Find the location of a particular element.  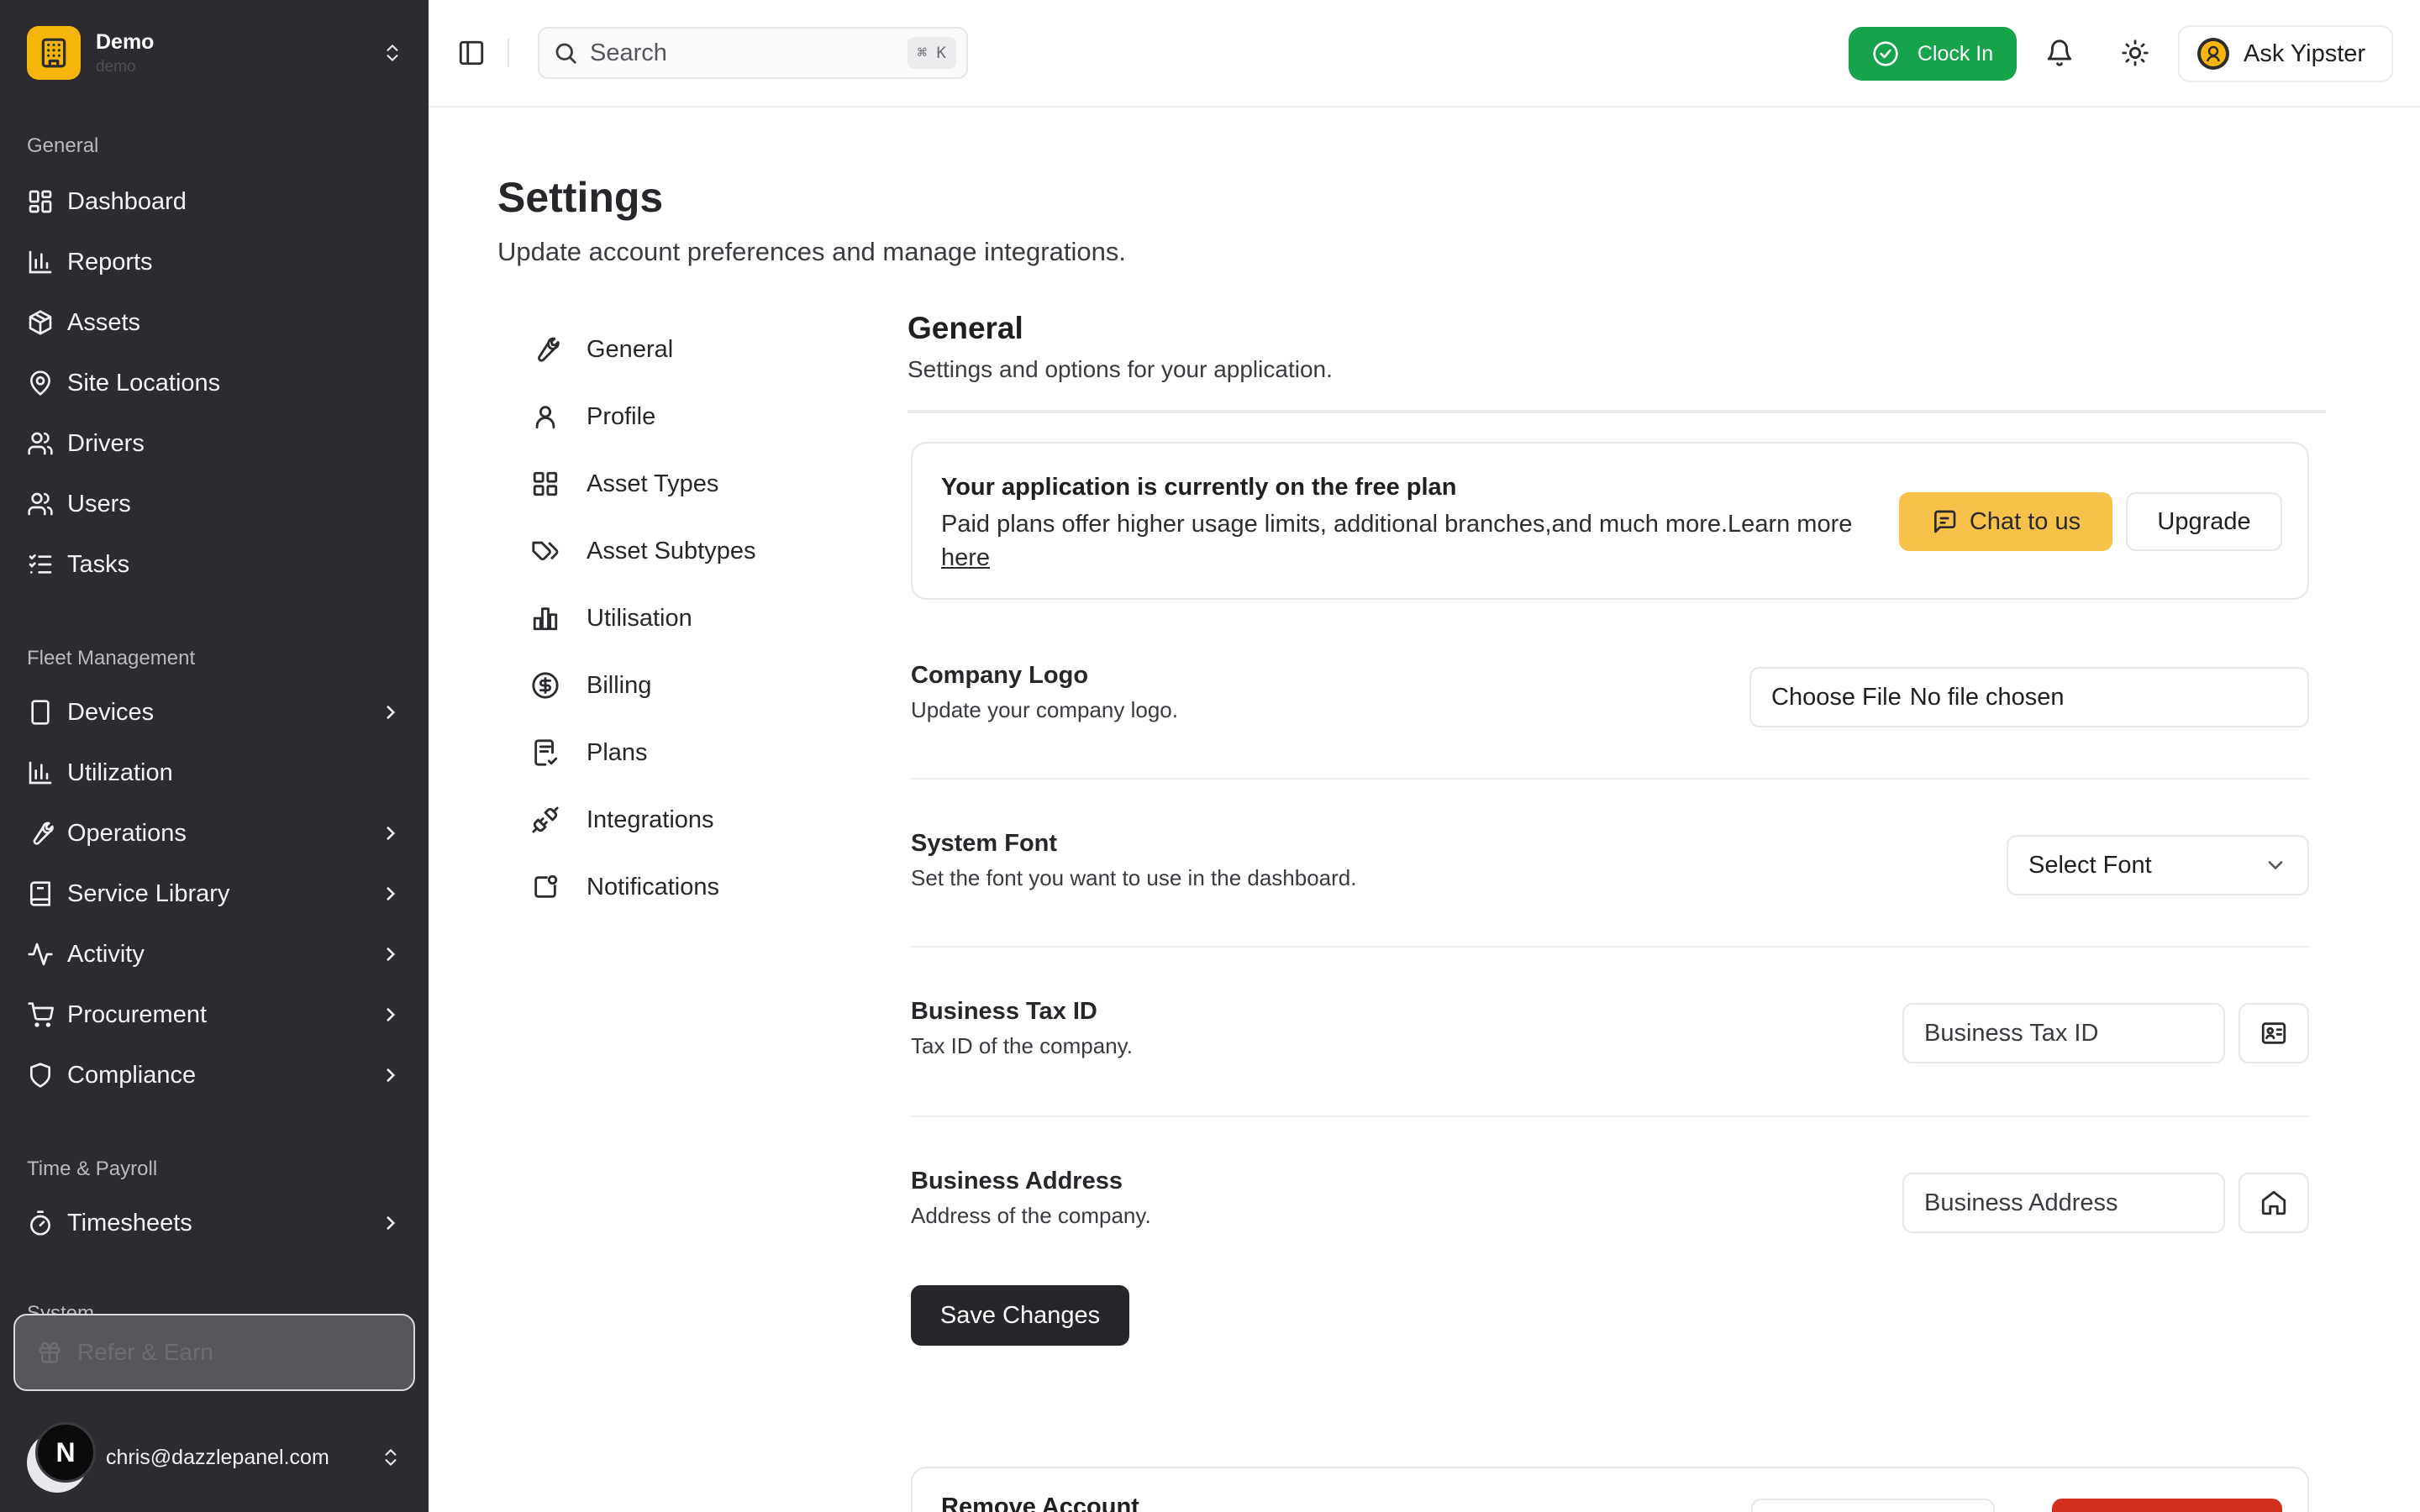

sidebar-item-reports: Reports is located at coordinates (214, 262).